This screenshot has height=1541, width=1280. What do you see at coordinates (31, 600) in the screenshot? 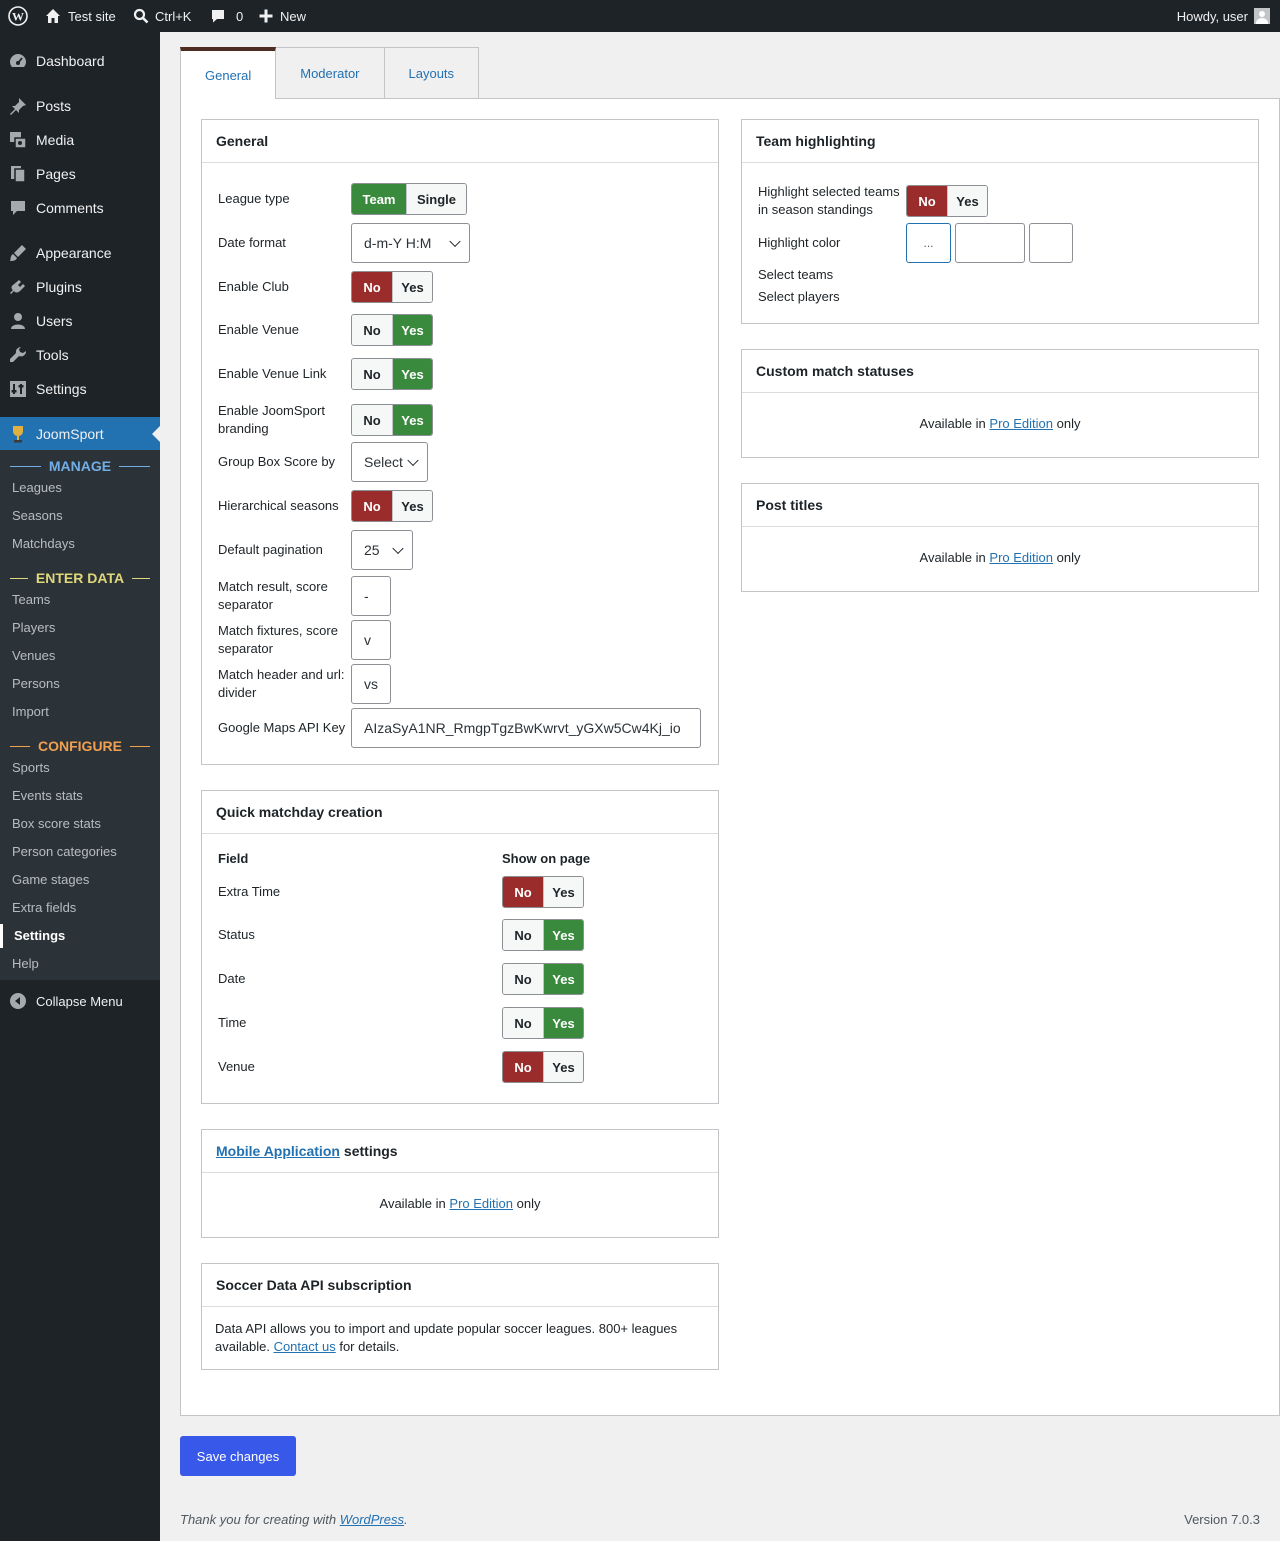
I see `submenu-teams: Teams` at bounding box center [31, 600].